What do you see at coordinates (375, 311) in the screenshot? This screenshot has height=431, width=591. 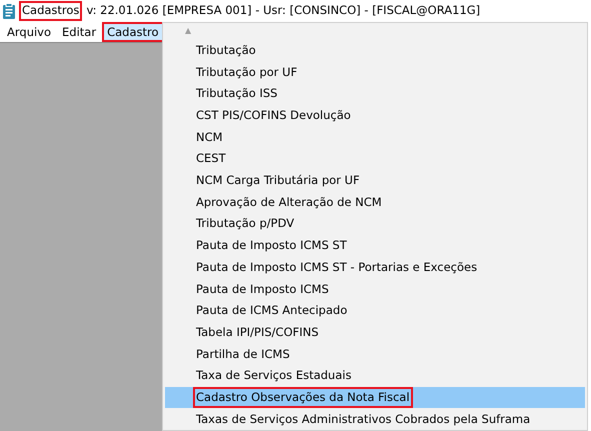 I see `menu-item: Pauta de ICMS Antecipado` at bounding box center [375, 311].